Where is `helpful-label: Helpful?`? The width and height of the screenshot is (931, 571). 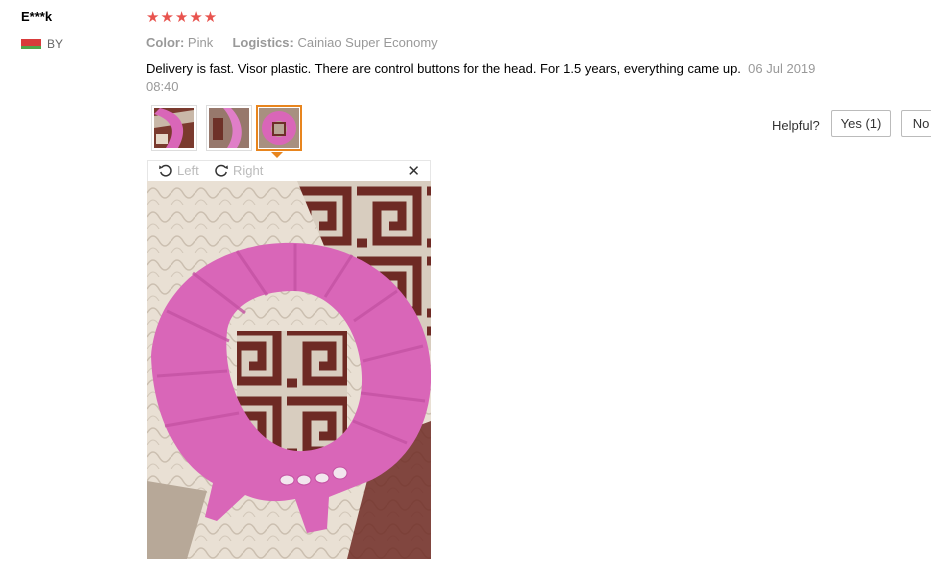 helpful-label: Helpful? is located at coordinates (796, 125).